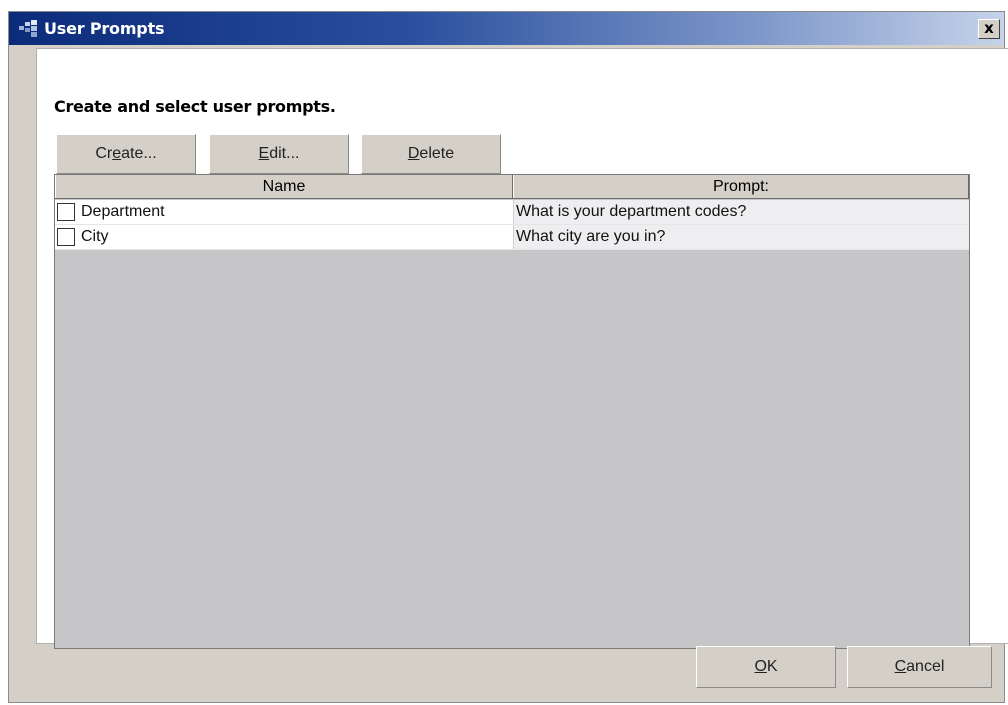 This screenshot has width=1008, height=705. Describe the element at coordinates (284, 212) in the screenshot. I see `name-cell: Department` at that location.